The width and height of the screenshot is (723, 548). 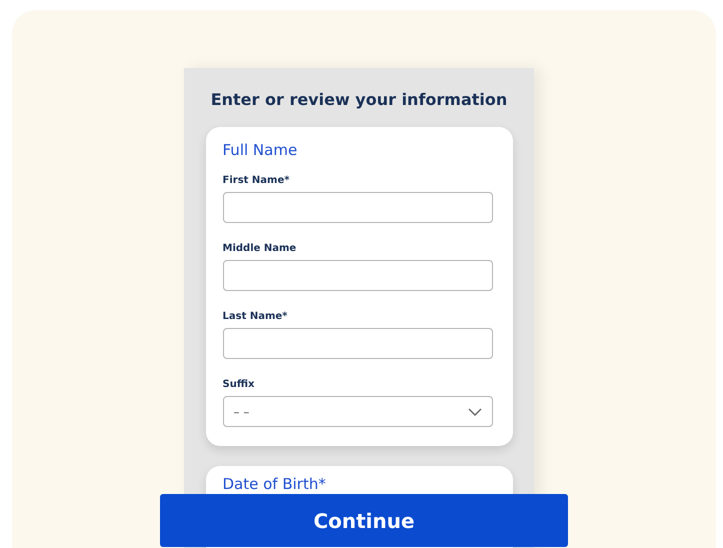 I want to click on section-title: Full Name, so click(x=260, y=150).